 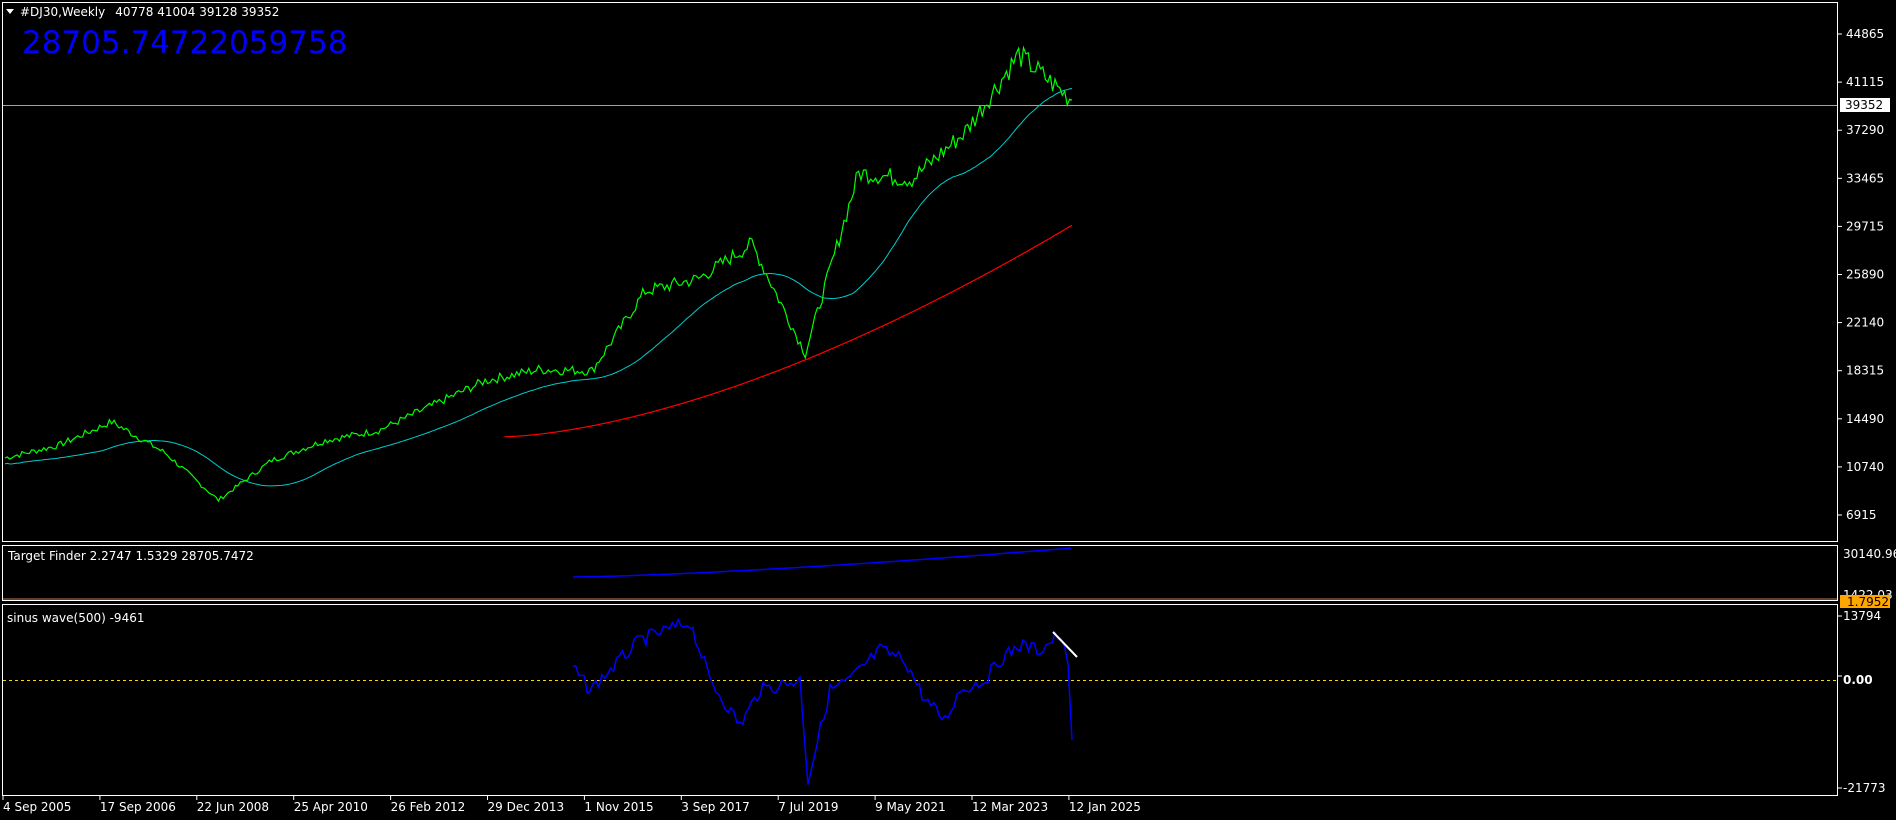 What do you see at coordinates (788, 331) in the screenshot?
I see `ma-slow-line` at bounding box center [788, 331].